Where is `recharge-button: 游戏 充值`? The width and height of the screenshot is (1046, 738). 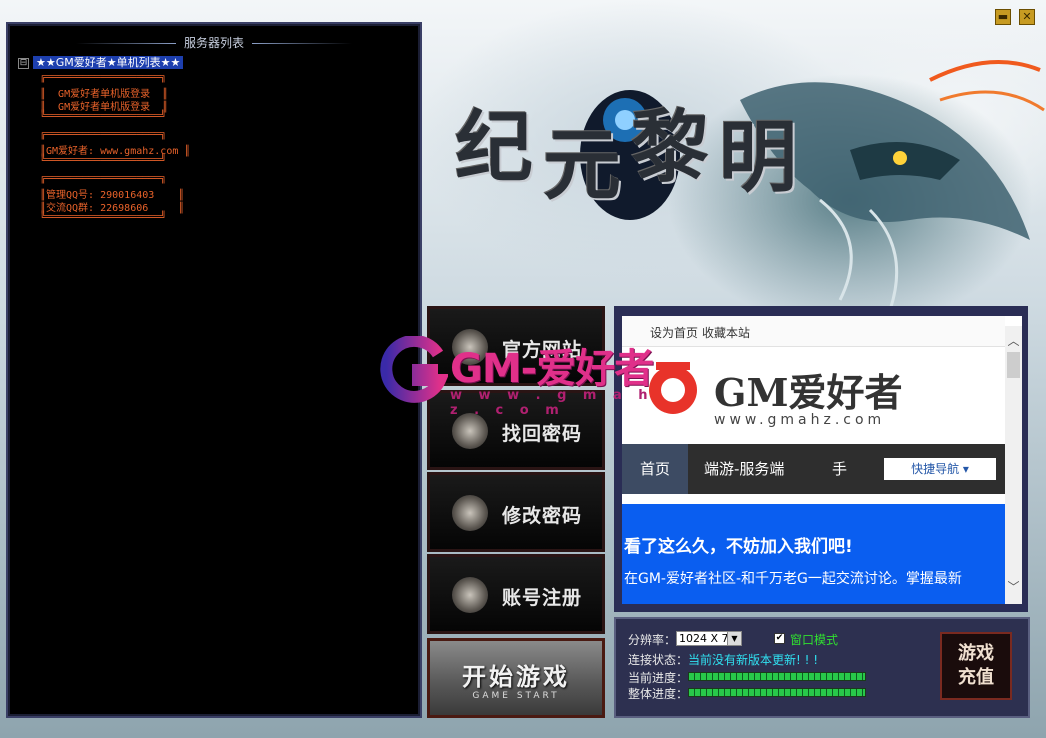
recharge-button: 游戏 充值 is located at coordinates (976, 666).